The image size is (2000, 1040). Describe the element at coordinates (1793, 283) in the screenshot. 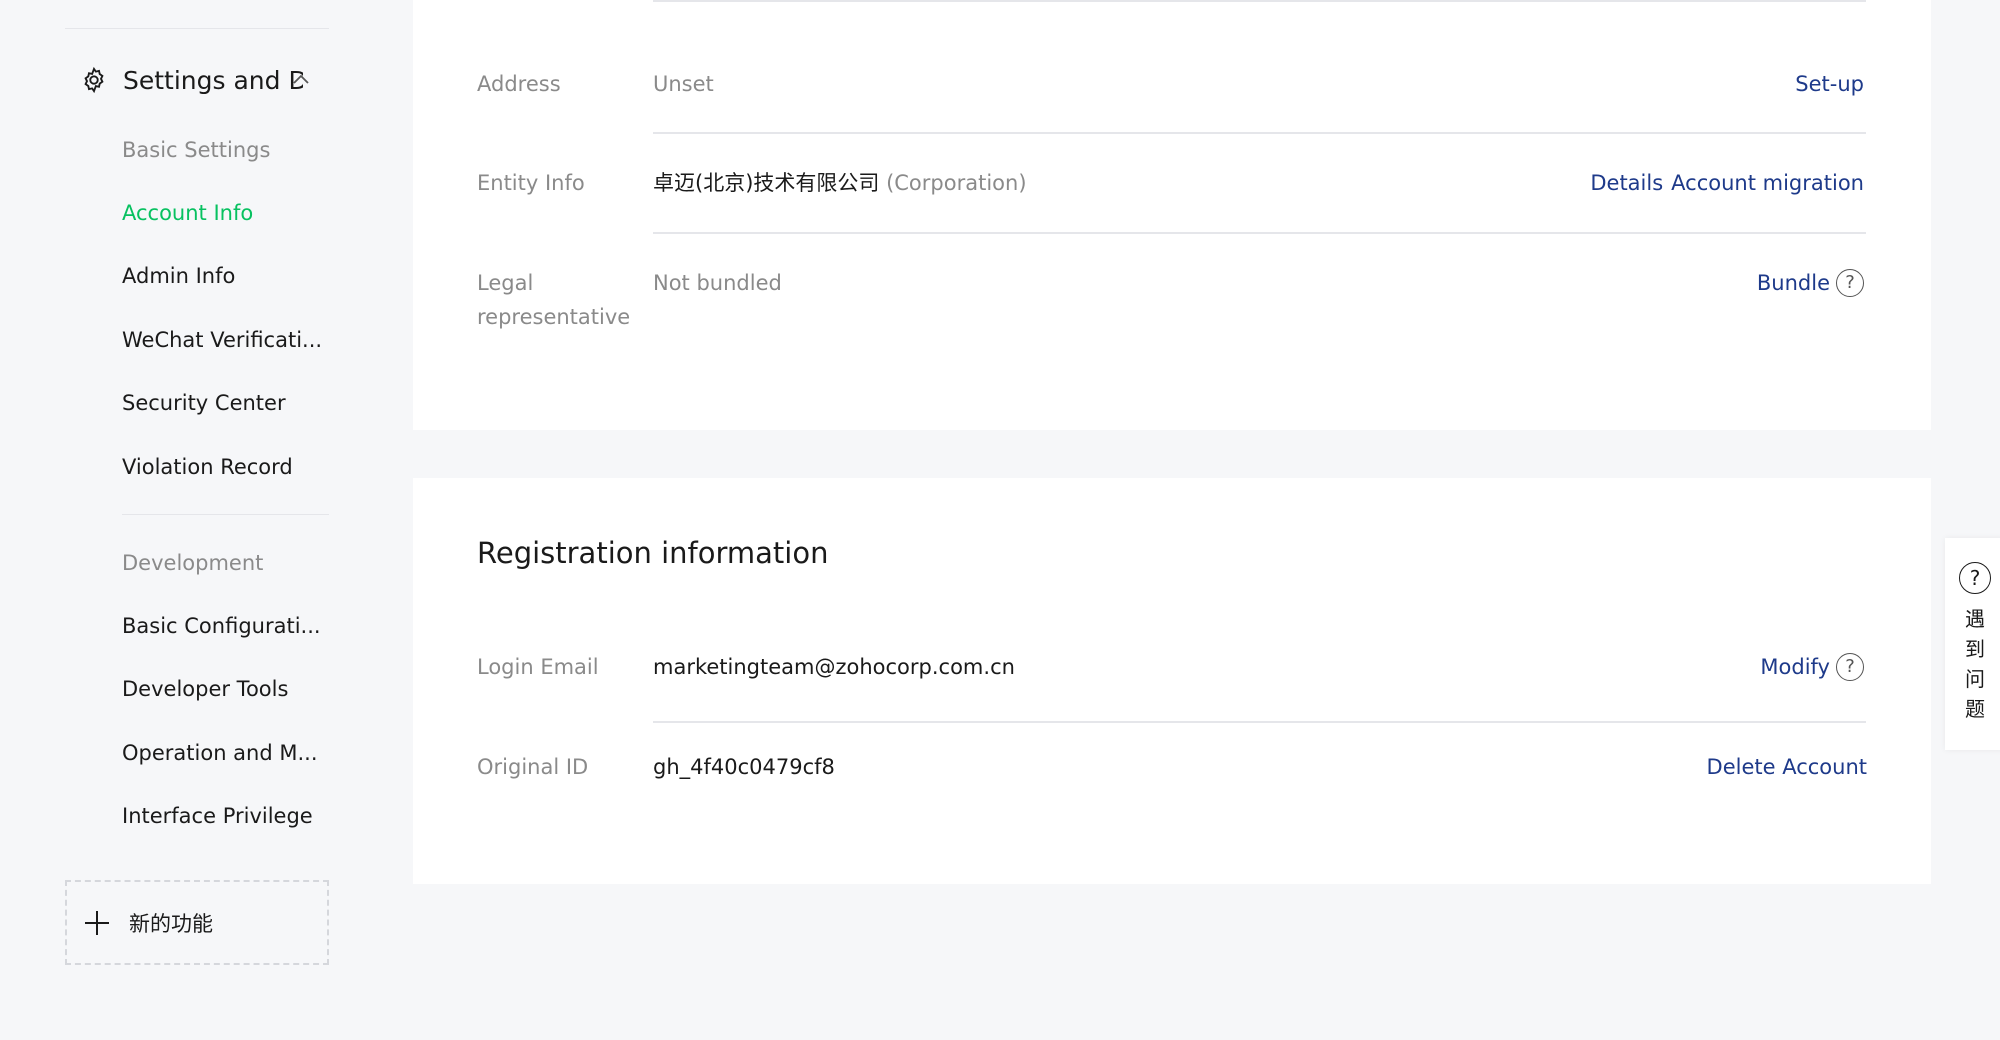

I see `bundle-link: Bundle` at that location.